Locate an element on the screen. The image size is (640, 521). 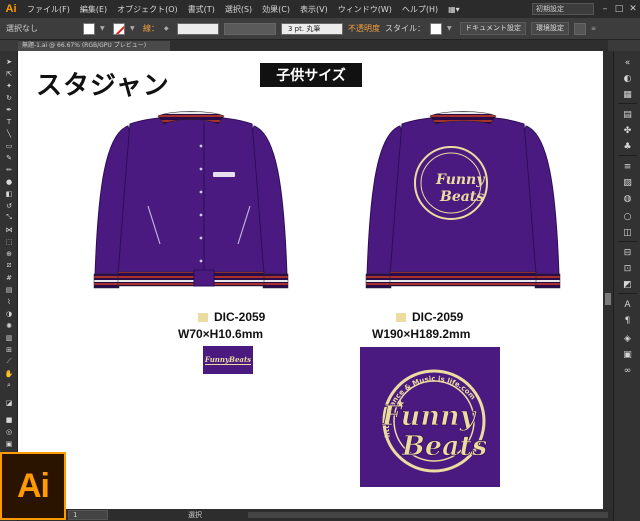
front-logo-preview: FunnyBeats is located at coordinates (228, 360).